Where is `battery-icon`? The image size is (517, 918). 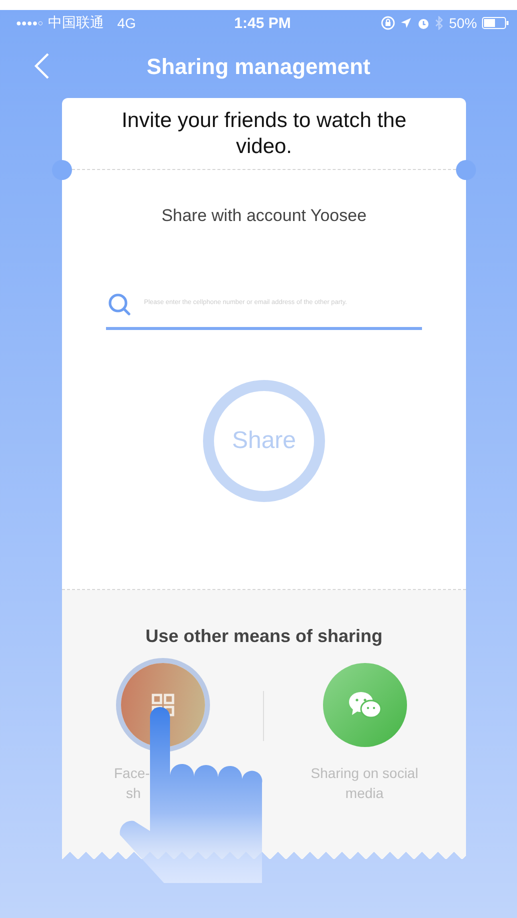 battery-icon is located at coordinates (495, 23).